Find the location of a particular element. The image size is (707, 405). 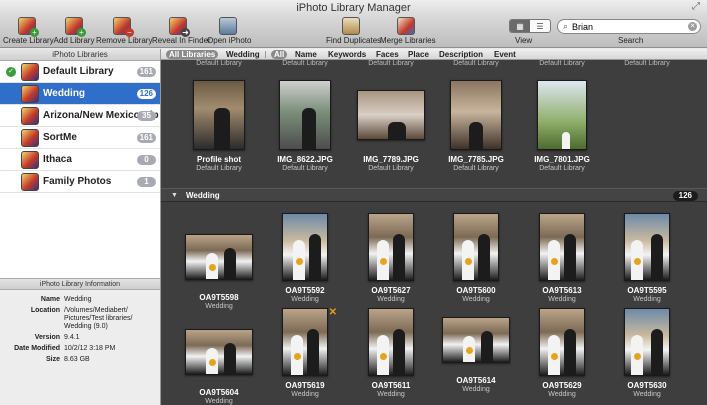

reject-x-icon: ✕ is located at coordinates (333, 312).